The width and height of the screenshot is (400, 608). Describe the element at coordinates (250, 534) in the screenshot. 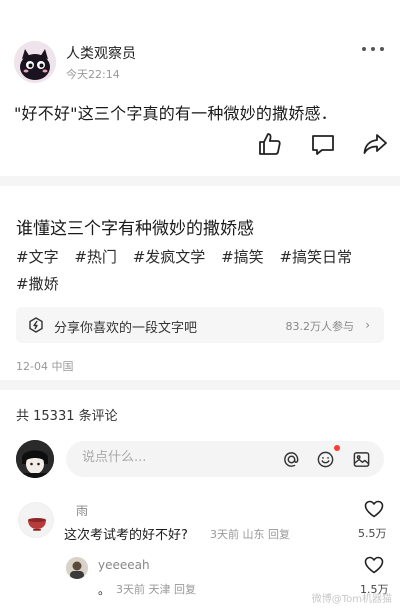

I see `comment-meta: 3天前 山东 回复` at that location.